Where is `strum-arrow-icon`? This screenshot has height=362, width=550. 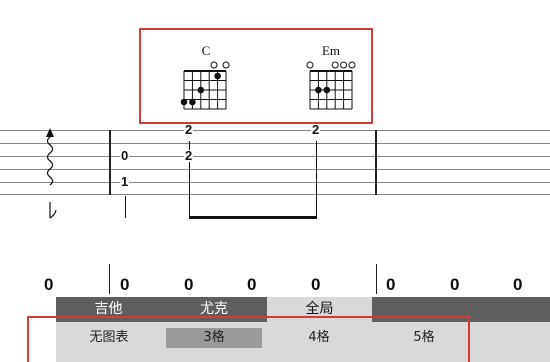
strum-arrow-icon is located at coordinates (51, 173).